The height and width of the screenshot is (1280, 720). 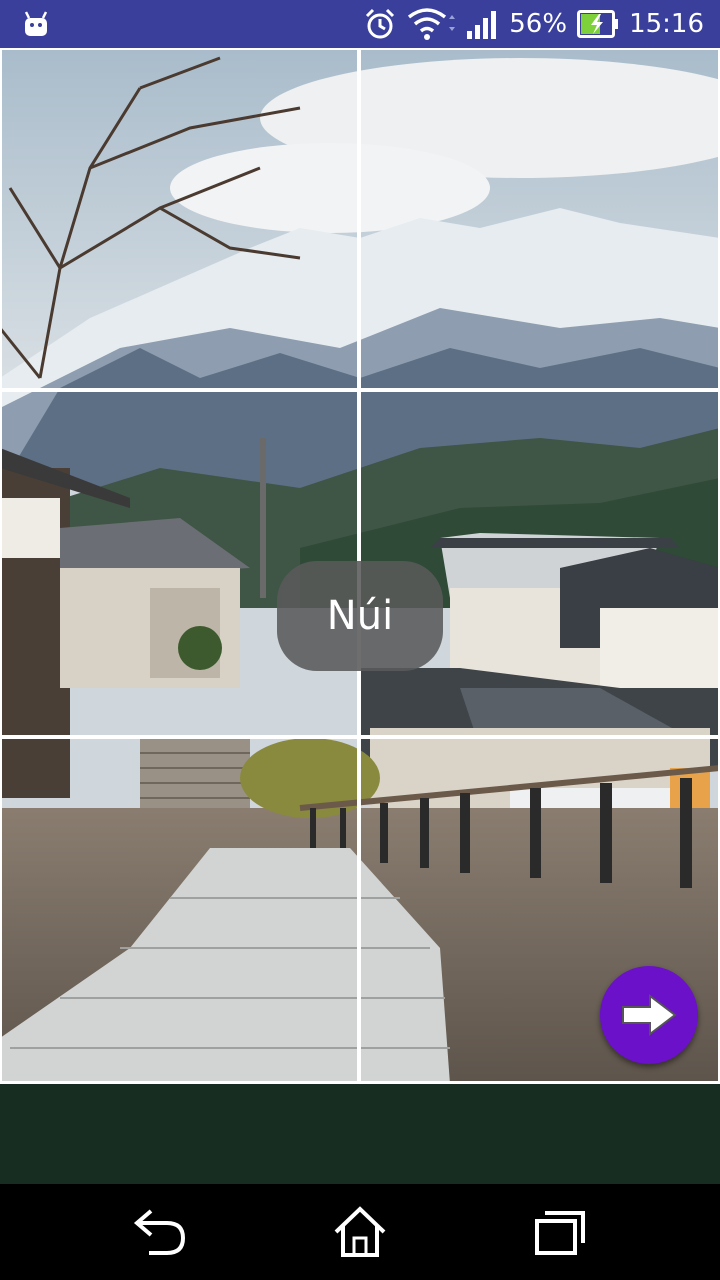 I want to click on caption-label: Núi, so click(x=360, y=616).